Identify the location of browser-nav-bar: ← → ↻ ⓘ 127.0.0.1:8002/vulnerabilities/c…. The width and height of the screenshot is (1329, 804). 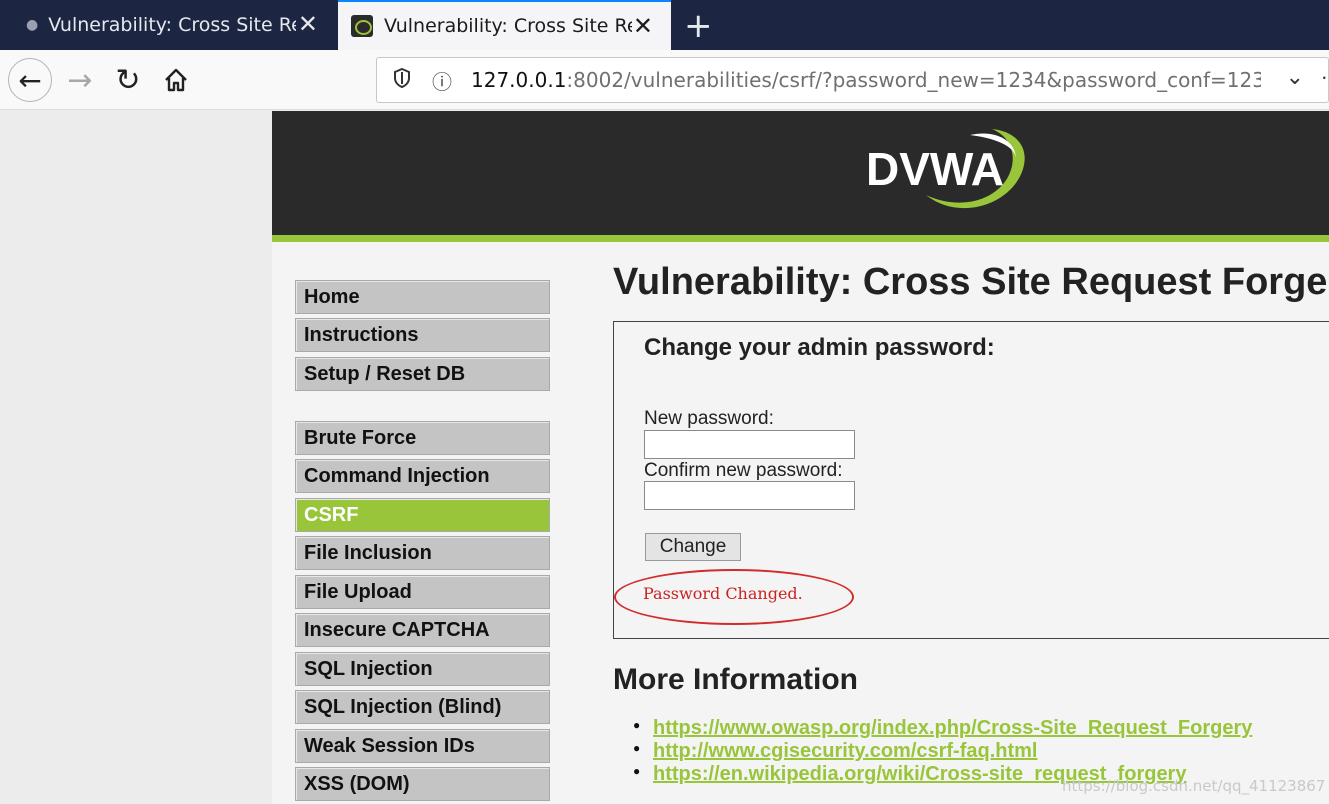
(664, 80).